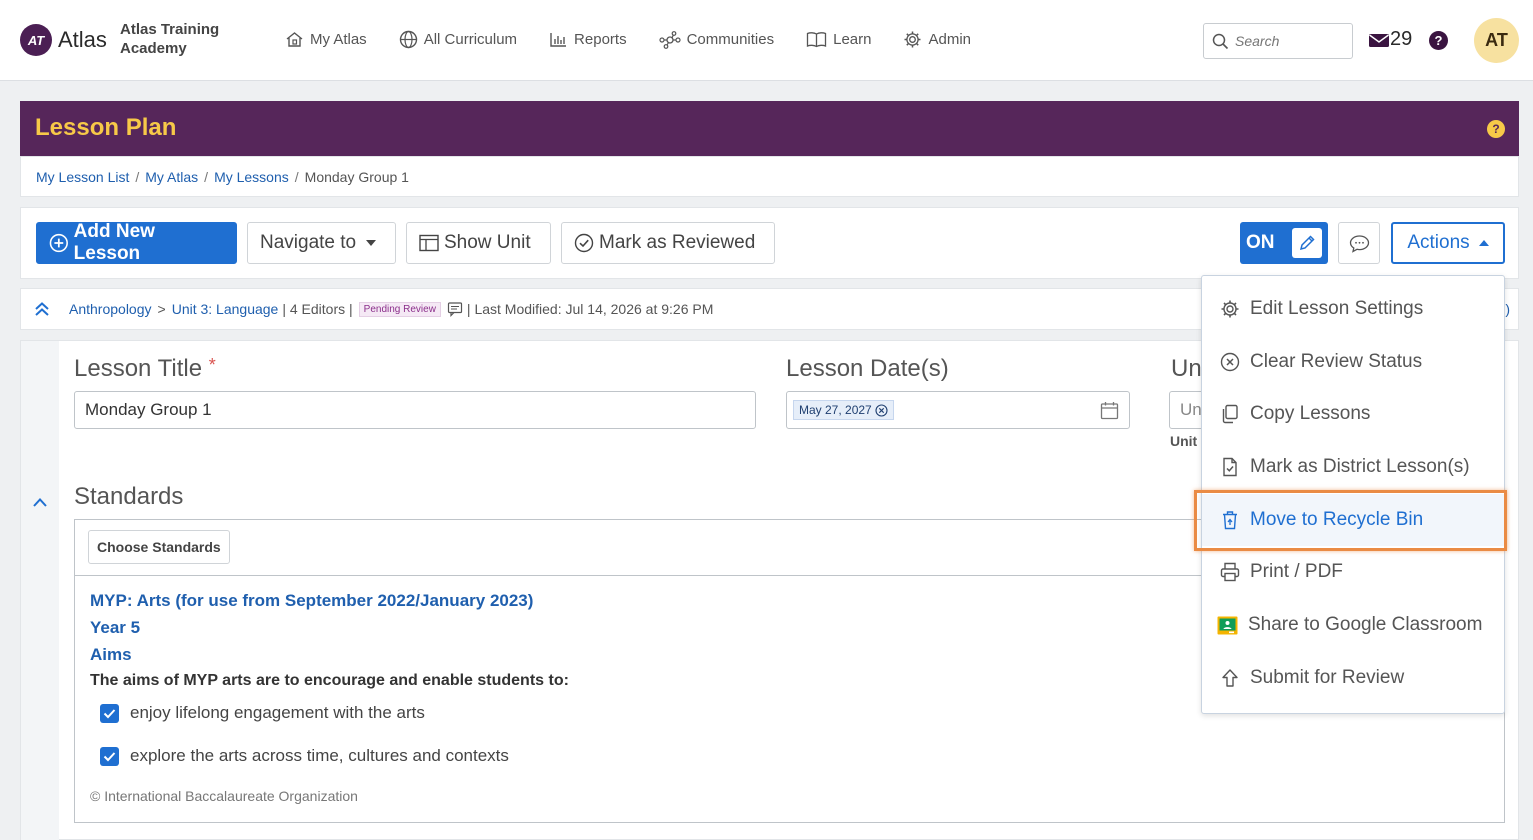 The height and width of the screenshot is (840, 1533). I want to click on menu-edit-lesson-settings: Edit Lesson Settings, so click(1353, 309).